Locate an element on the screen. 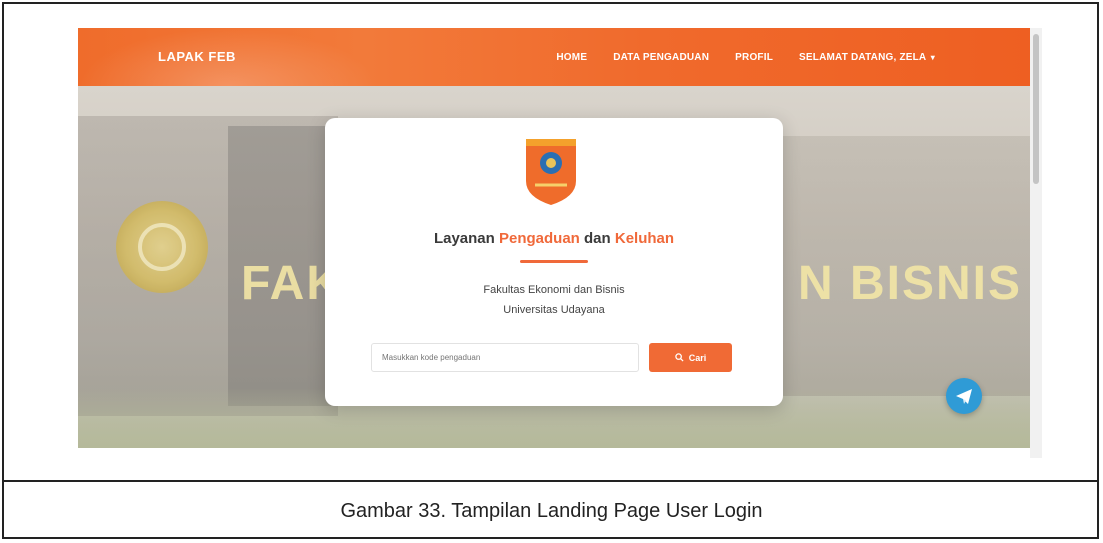  telegram-button is located at coordinates (964, 396).